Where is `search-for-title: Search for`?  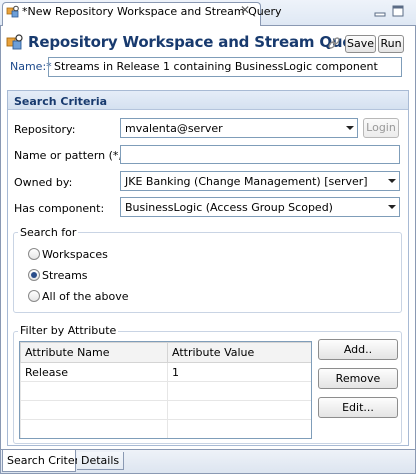
search-for-title: Search for is located at coordinates (48, 232).